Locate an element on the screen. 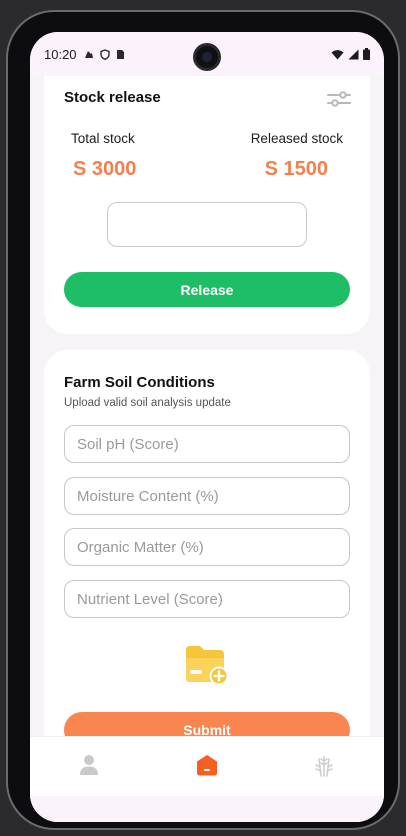 This screenshot has height=836, width=406. total-stock-value: S 3000 is located at coordinates (105, 169).